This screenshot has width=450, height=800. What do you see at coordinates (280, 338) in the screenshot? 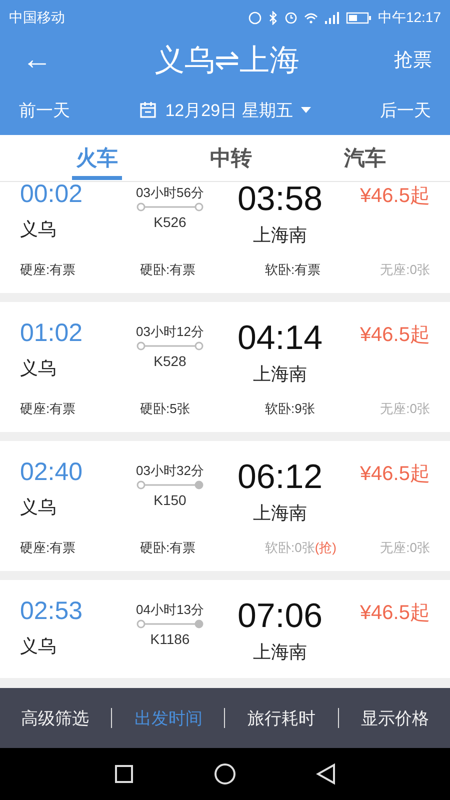
I see `arrival-time: 04:14` at bounding box center [280, 338].